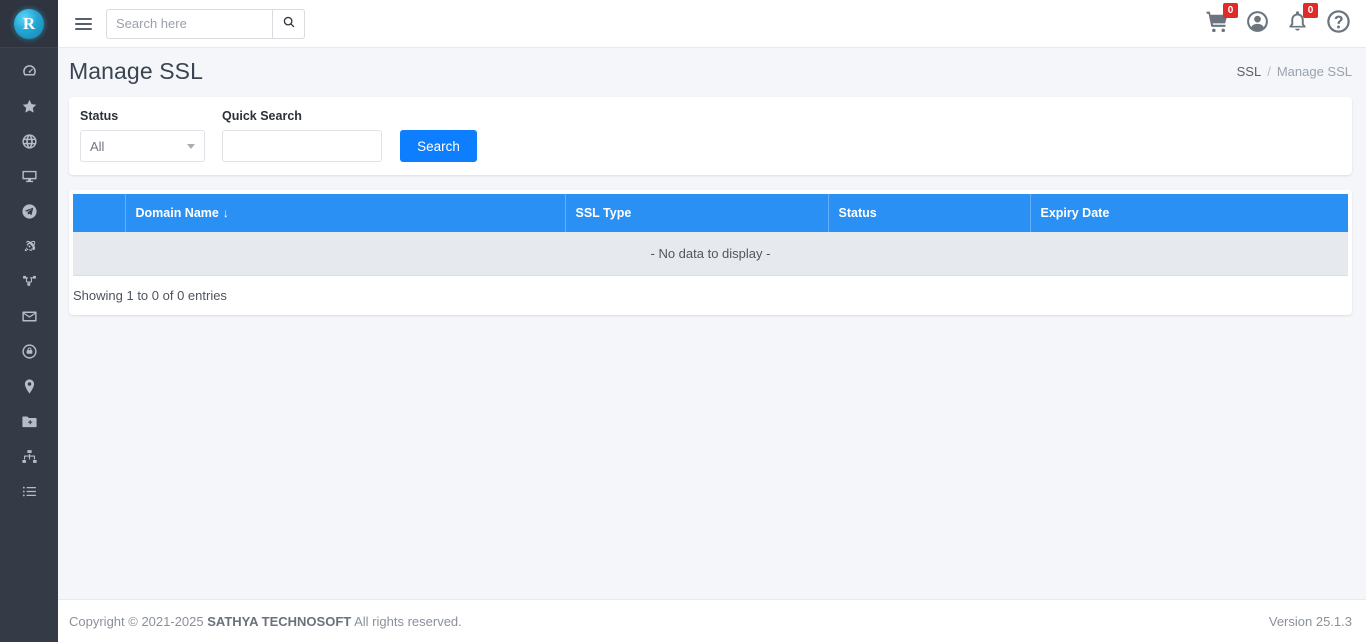 The height and width of the screenshot is (642, 1366). I want to click on user-account-button, so click(1257, 24).